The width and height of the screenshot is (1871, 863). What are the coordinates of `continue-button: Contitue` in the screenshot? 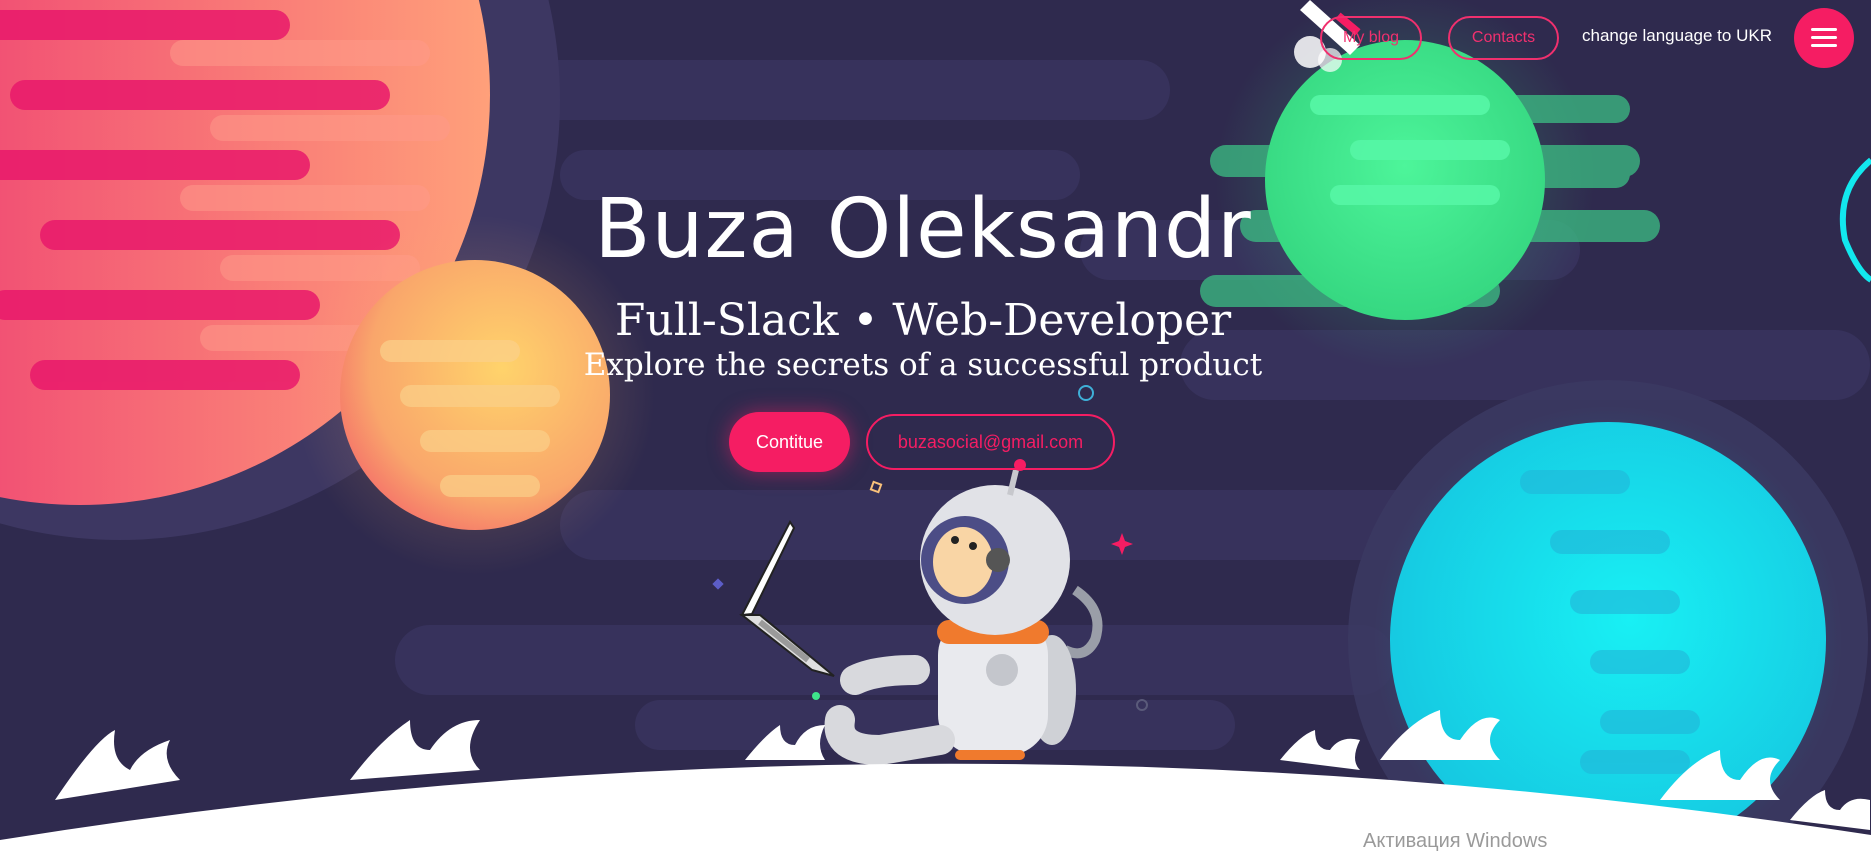 It's located at (789, 442).